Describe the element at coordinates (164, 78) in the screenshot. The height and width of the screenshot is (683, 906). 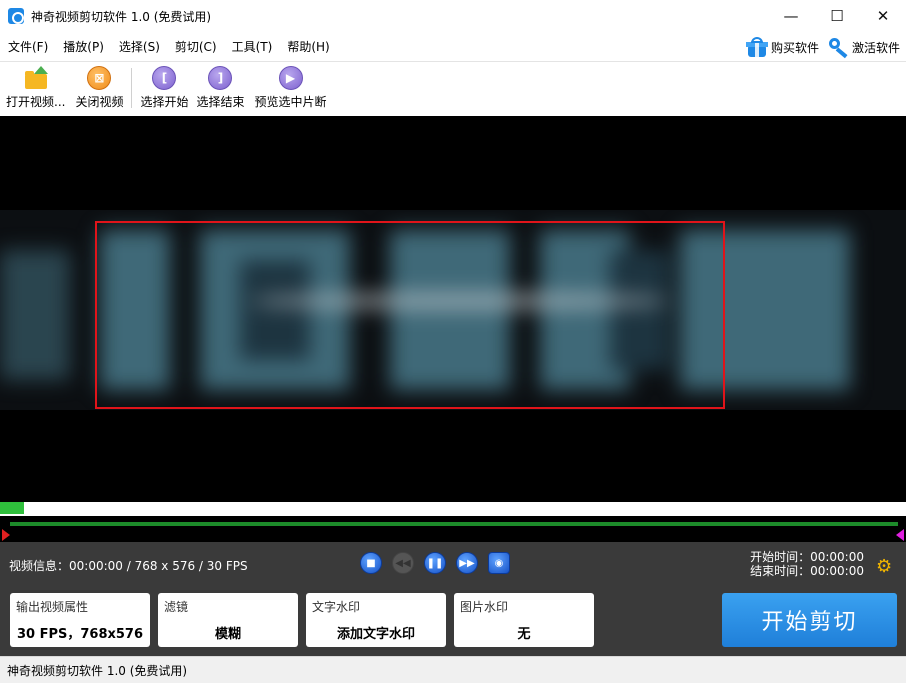
I see `select-start-icon: [` at that location.